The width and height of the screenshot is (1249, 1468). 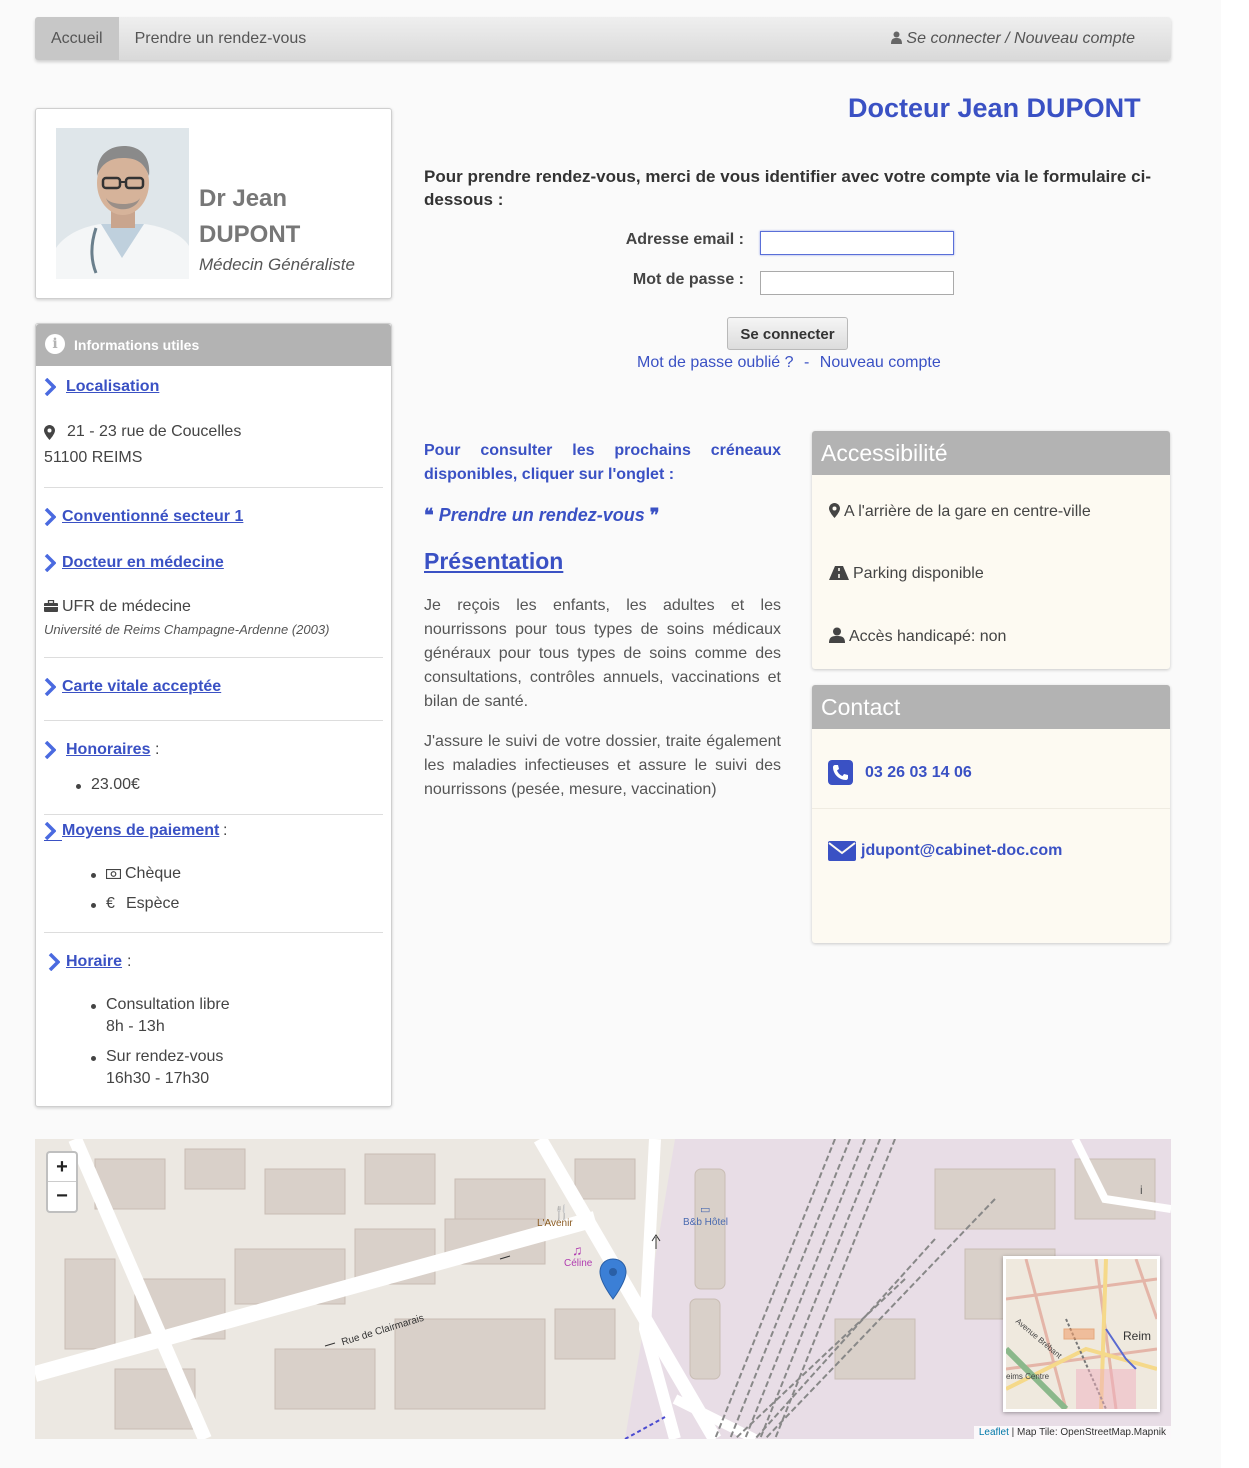 I want to click on doctor-name-line1: Dr Jean, so click(x=243, y=198).